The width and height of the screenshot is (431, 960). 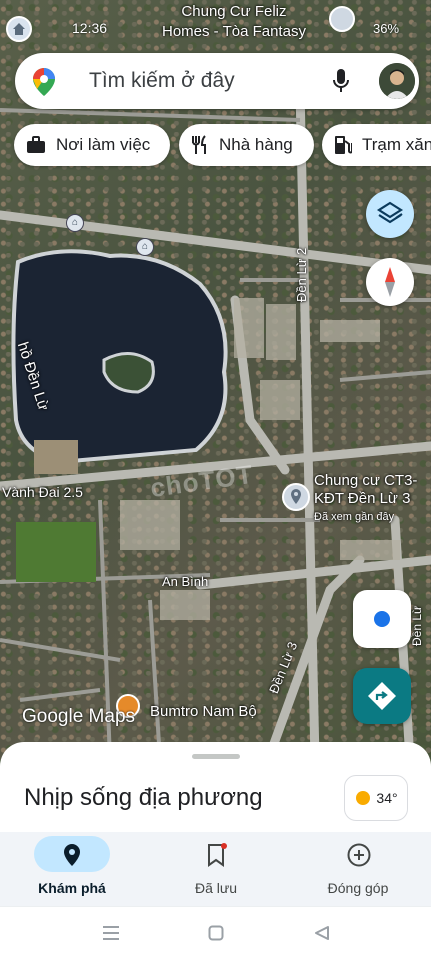 What do you see at coordinates (72, 869) in the screenshot?
I see `nav-explore: Khám phá` at bounding box center [72, 869].